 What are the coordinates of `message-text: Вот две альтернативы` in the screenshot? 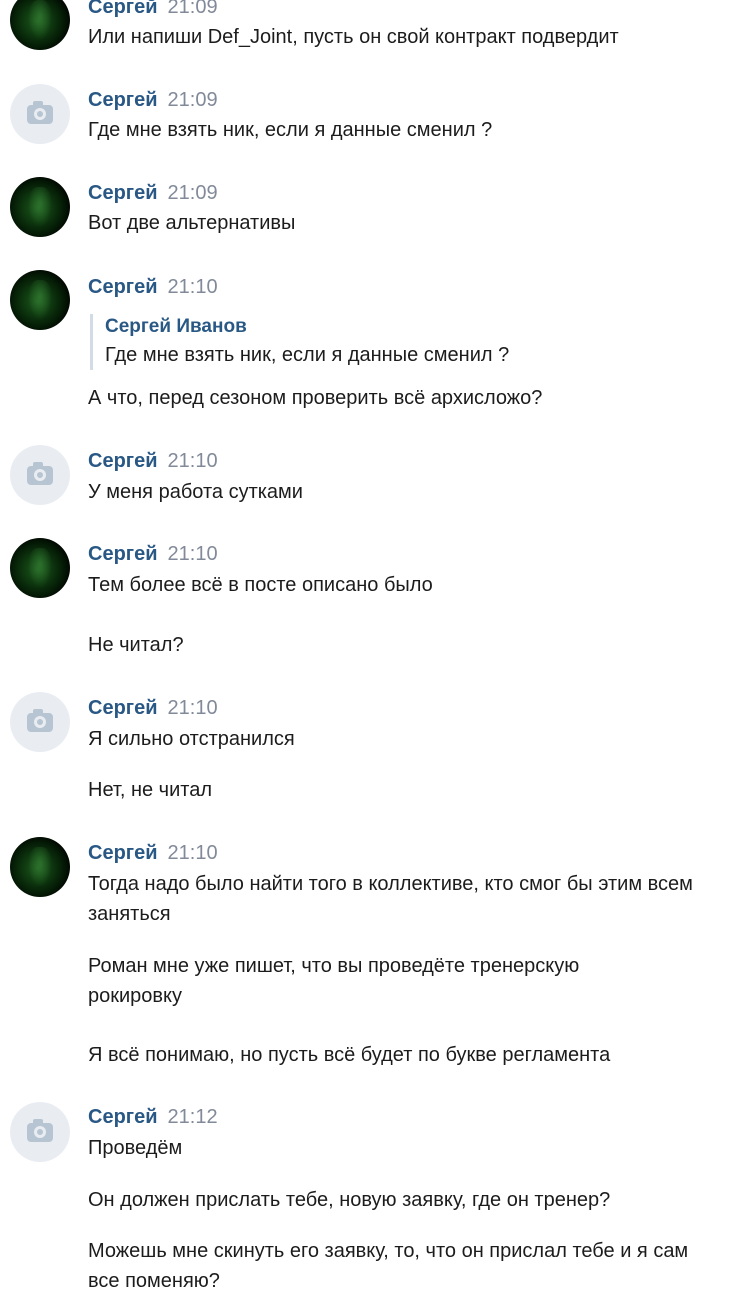 It's located at (192, 223).